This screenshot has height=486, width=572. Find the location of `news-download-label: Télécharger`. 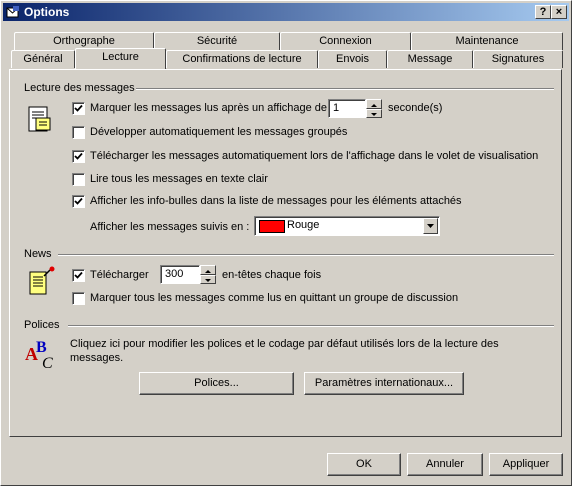

news-download-label: Télécharger is located at coordinates (119, 275).